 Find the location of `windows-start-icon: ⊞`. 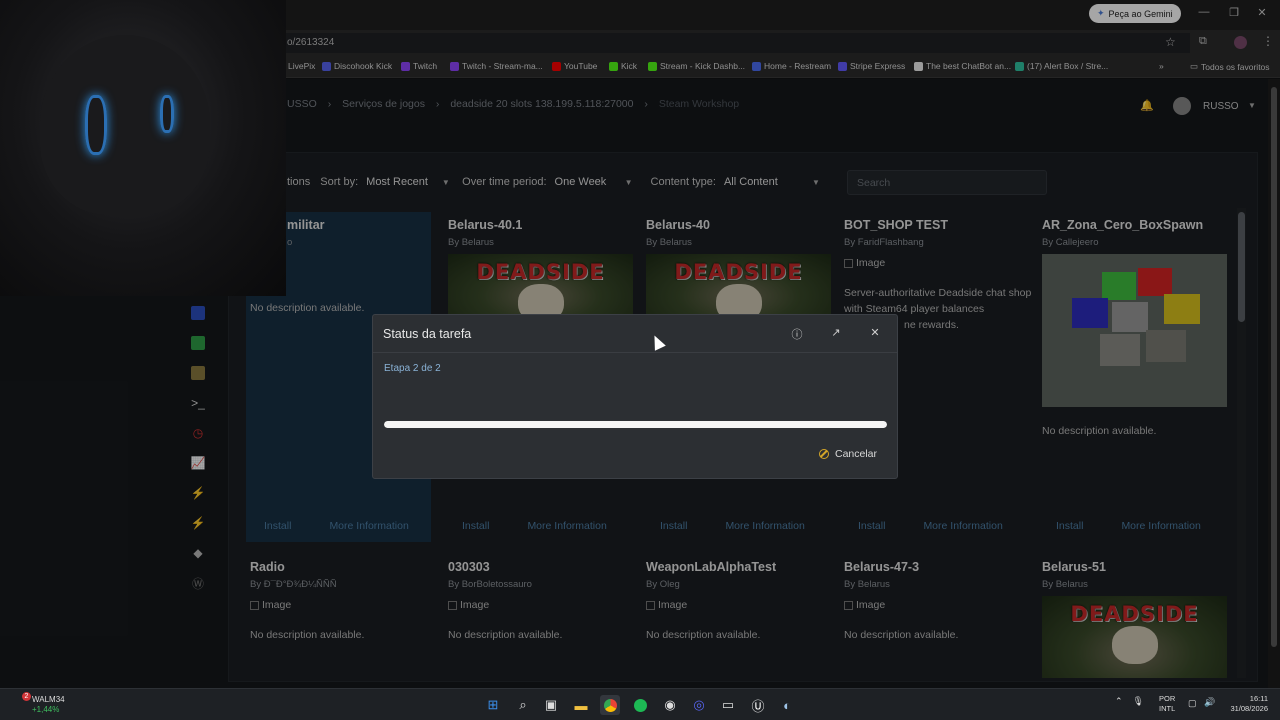

windows-start-icon: ⊞ is located at coordinates (493, 705).